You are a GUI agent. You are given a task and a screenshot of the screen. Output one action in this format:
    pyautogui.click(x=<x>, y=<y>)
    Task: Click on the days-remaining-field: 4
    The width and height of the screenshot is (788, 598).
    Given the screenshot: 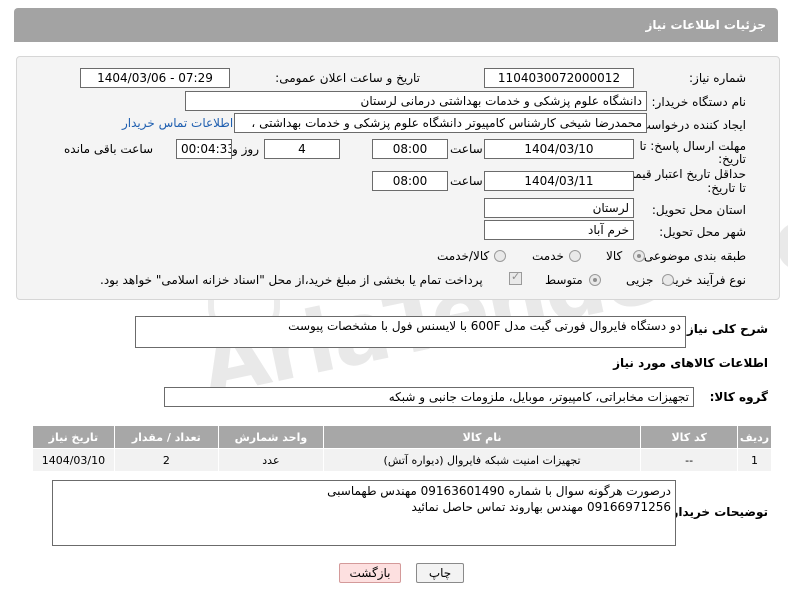 What is the action you would take?
    pyautogui.click(x=302, y=149)
    